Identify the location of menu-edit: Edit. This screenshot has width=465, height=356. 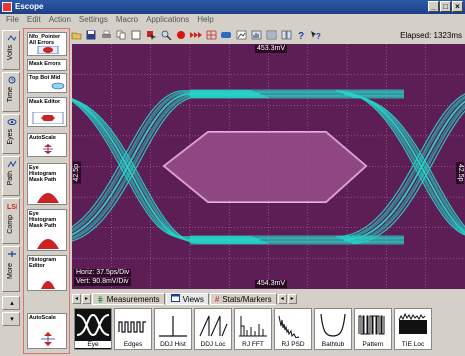
(34, 20).